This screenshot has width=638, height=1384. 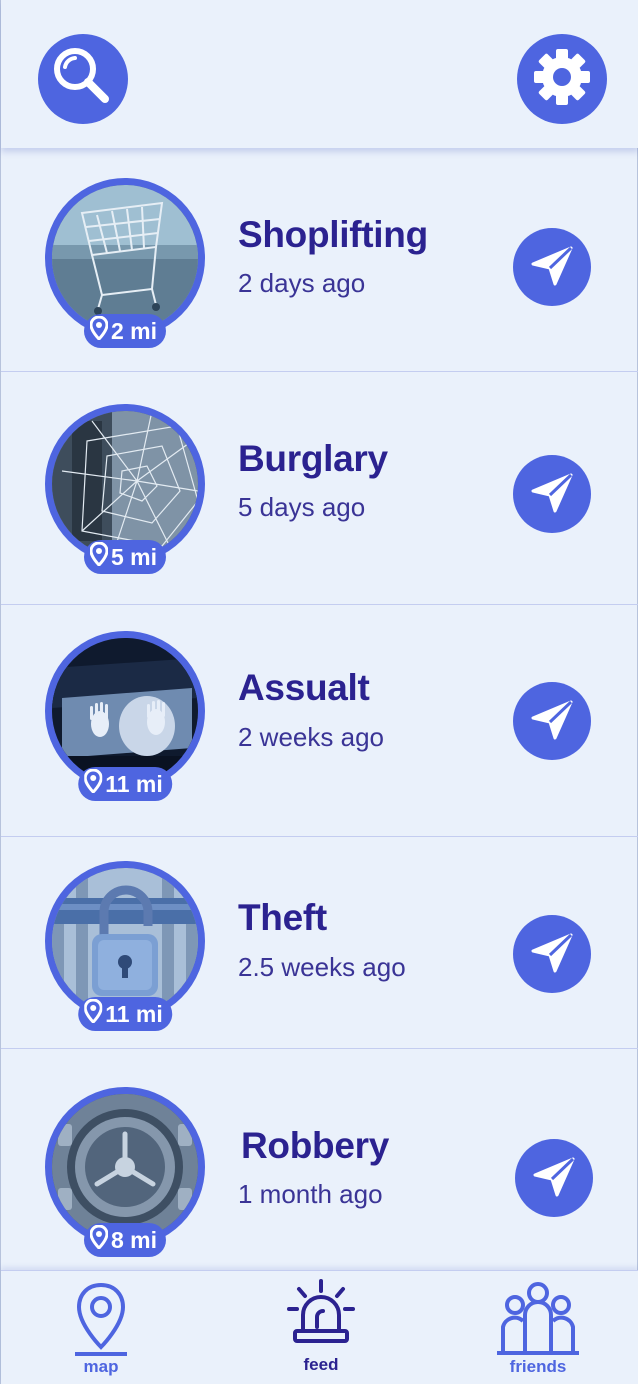 I want to click on incident-time: 1 month ago, so click(x=310, y=1194).